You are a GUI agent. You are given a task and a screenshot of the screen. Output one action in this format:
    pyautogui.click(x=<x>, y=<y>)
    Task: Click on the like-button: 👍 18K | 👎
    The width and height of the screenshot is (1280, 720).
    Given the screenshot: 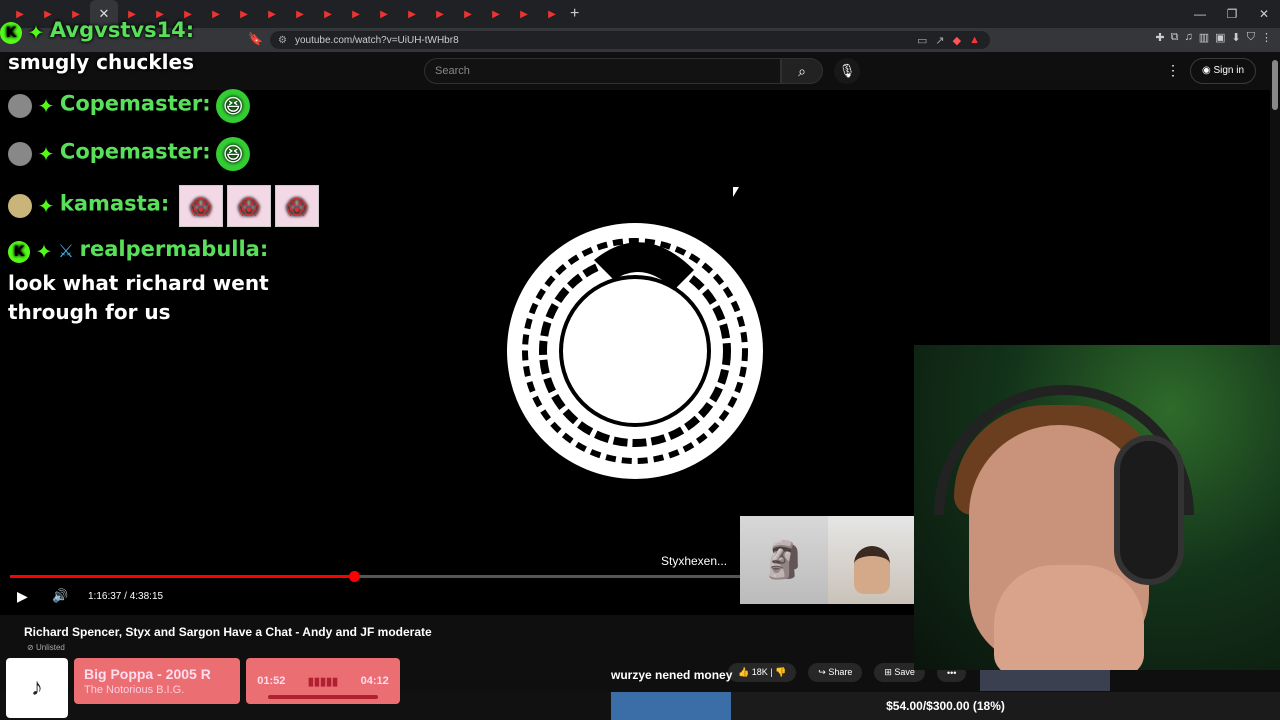 What is the action you would take?
    pyautogui.click(x=762, y=672)
    